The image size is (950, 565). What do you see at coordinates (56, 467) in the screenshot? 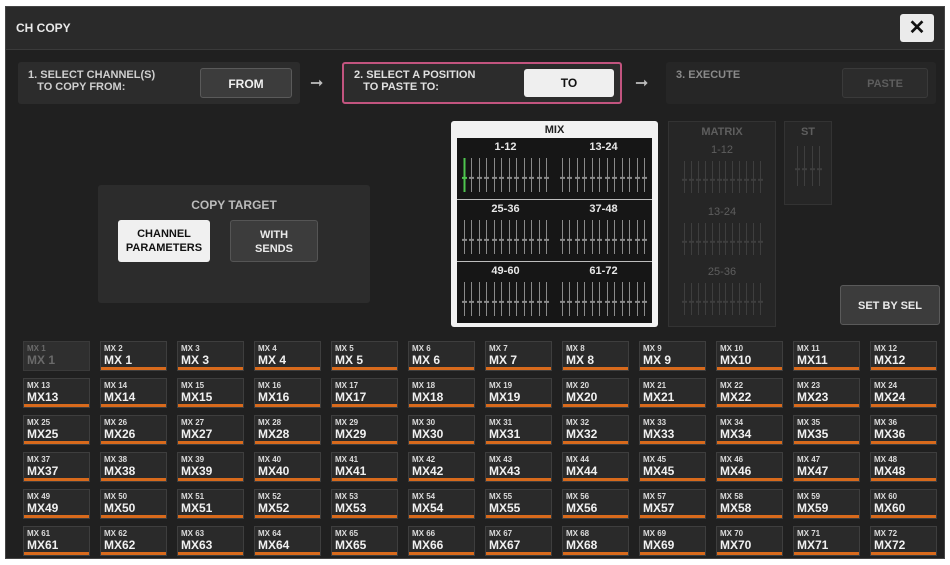
I see `mix-select-button: MX 37 MX37` at bounding box center [56, 467].